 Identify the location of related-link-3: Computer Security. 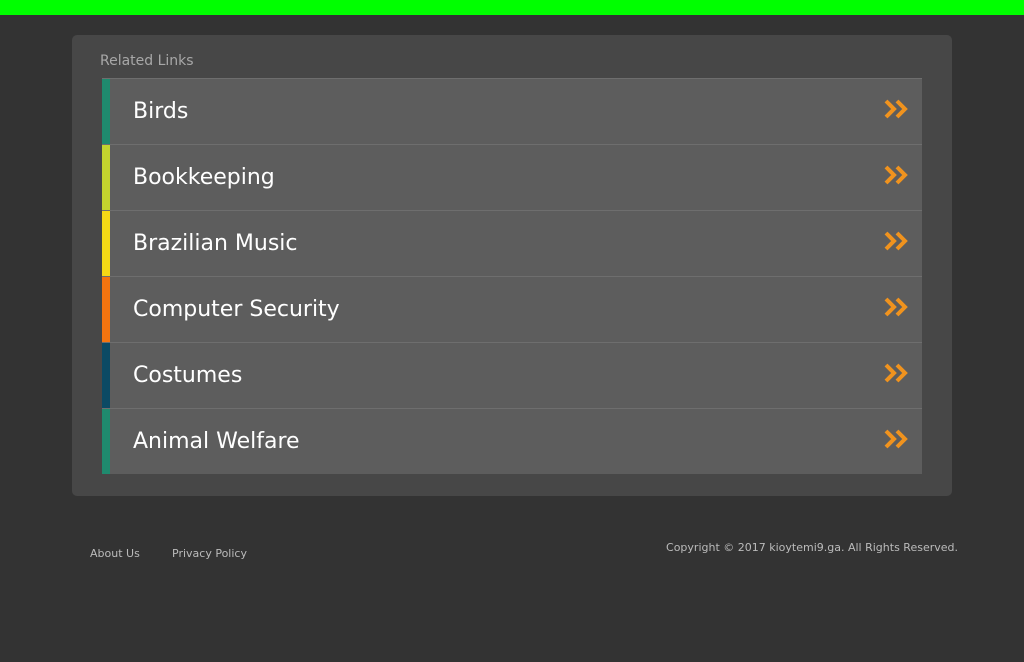
(512, 309).